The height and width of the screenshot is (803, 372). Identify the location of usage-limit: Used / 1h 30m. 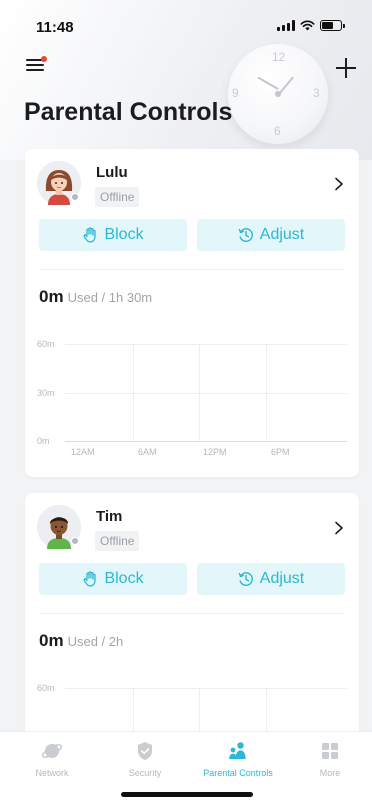
(110, 297).